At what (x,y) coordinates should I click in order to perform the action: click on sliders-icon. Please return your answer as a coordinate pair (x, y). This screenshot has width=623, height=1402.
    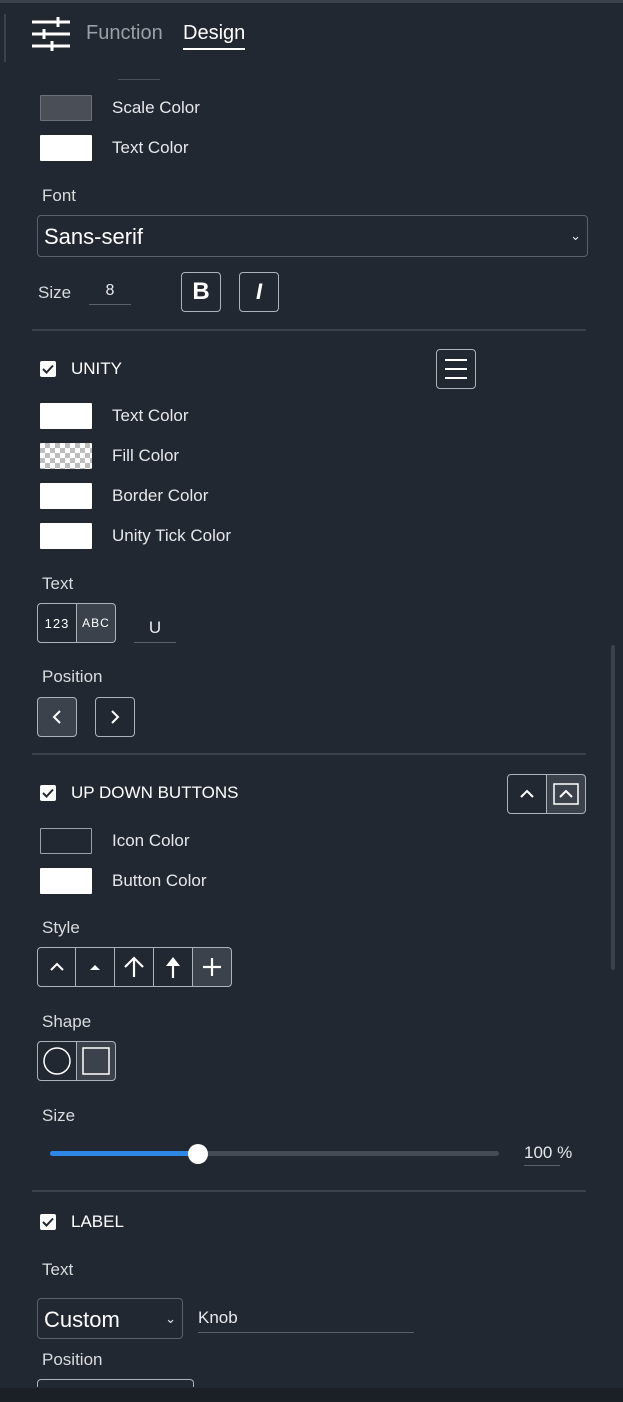
    Looking at the image, I should click on (51, 34).